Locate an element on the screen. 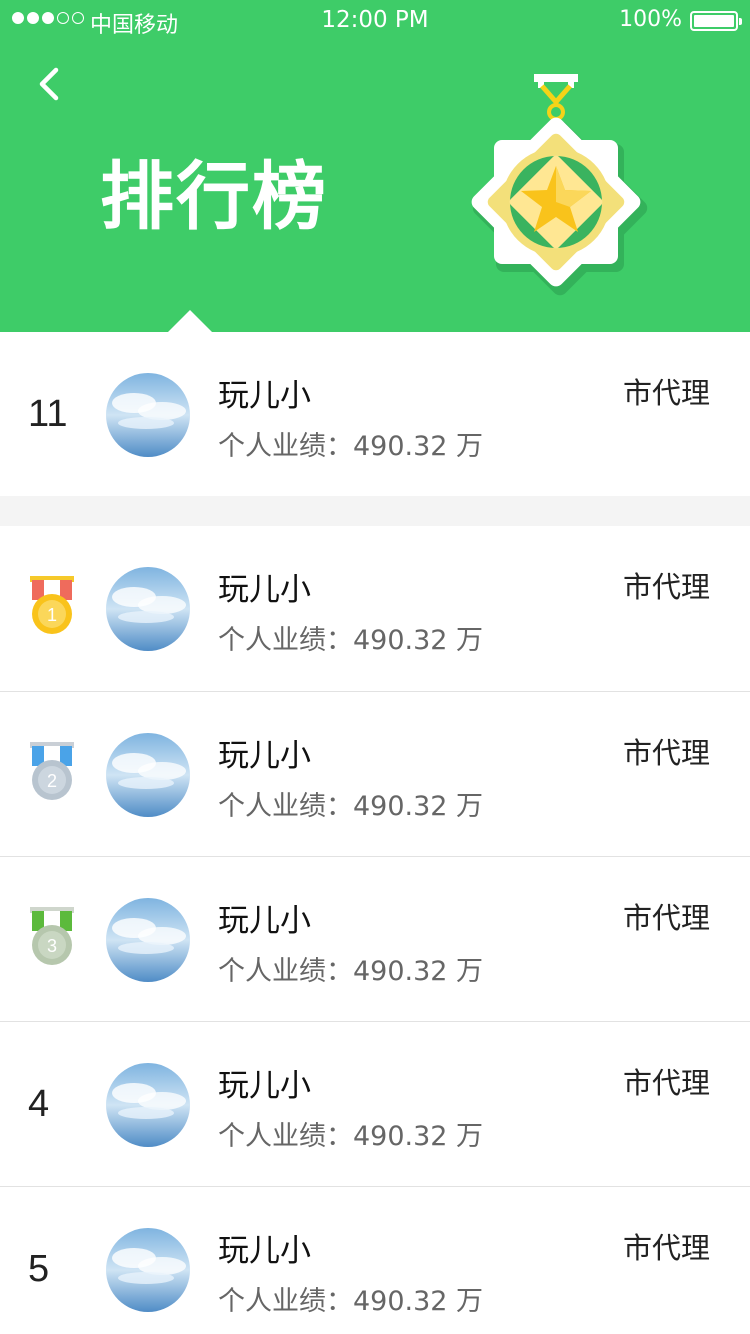 The height and width of the screenshot is (1334, 750). list-item: 4 玩儿小 个人业绩：490.32 万 市代理 is located at coordinates (375, 1103).